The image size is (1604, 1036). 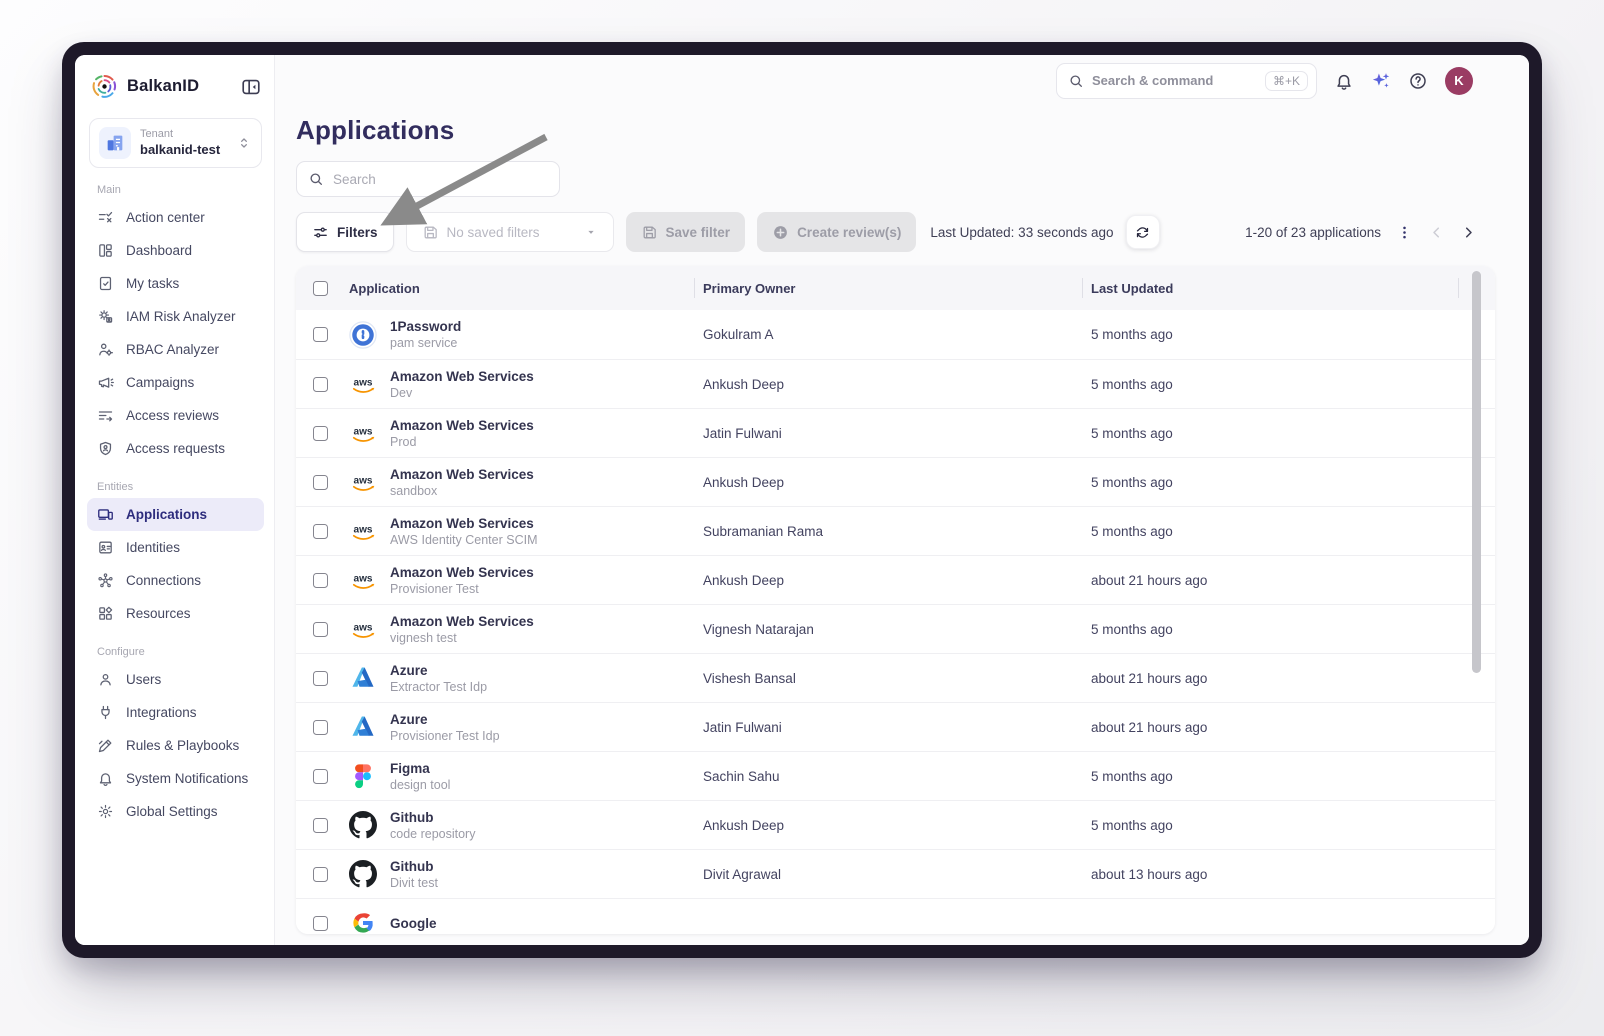 I want to click on sidebar-item-iam-risk-analyzer: IAM Risk Analyzer, so click(x=175, y=316).